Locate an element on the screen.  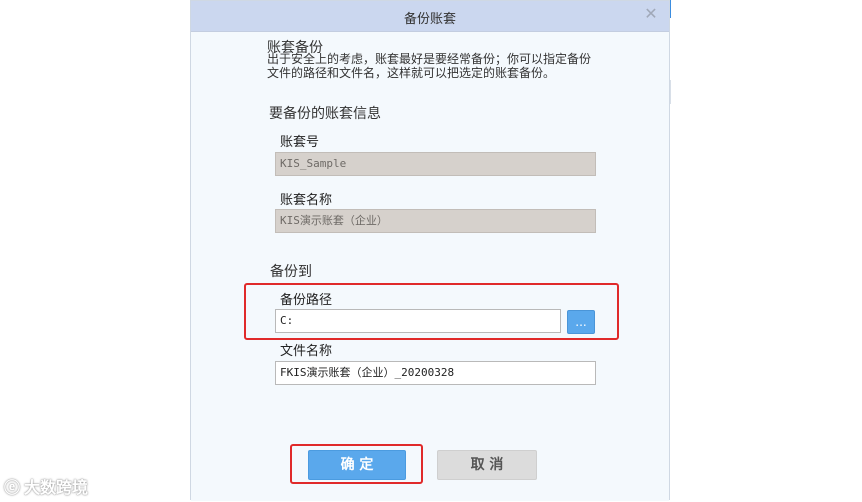
backup-path-highlight is located at coordinates (431, 311).